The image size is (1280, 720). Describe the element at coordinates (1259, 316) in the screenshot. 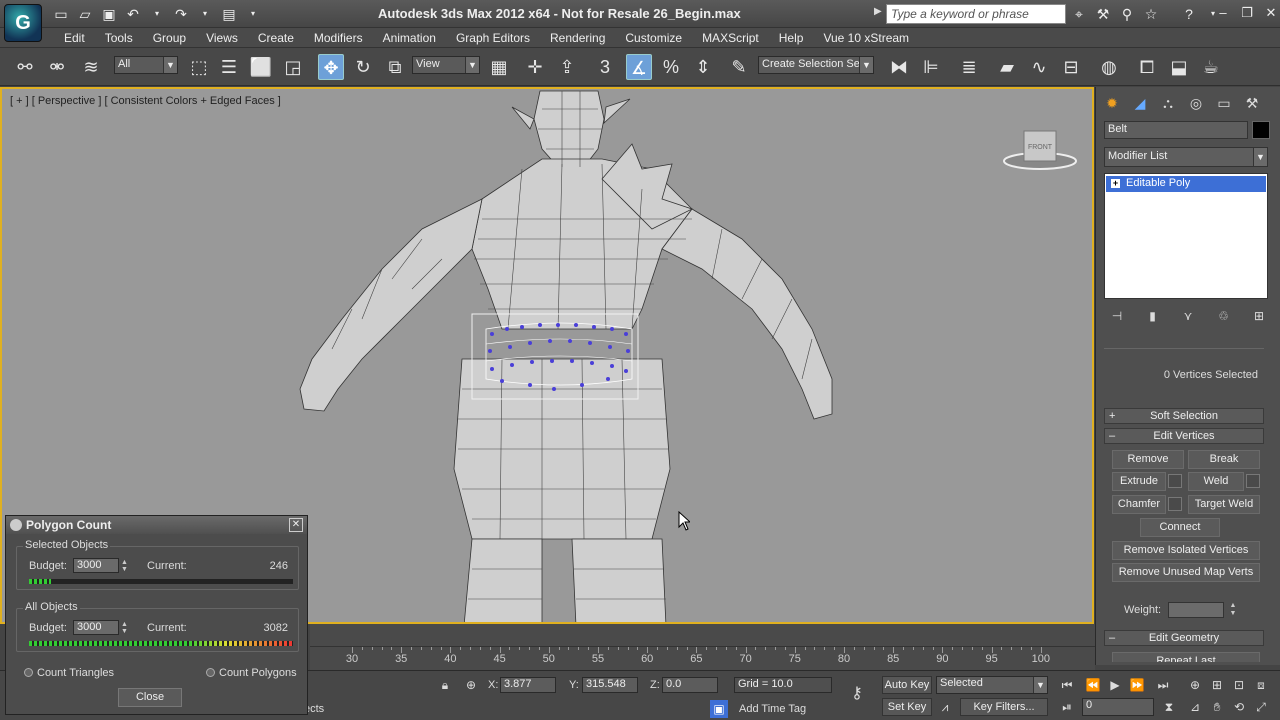

I see `configure-modifier-sets-icon: ⊞` at that location.